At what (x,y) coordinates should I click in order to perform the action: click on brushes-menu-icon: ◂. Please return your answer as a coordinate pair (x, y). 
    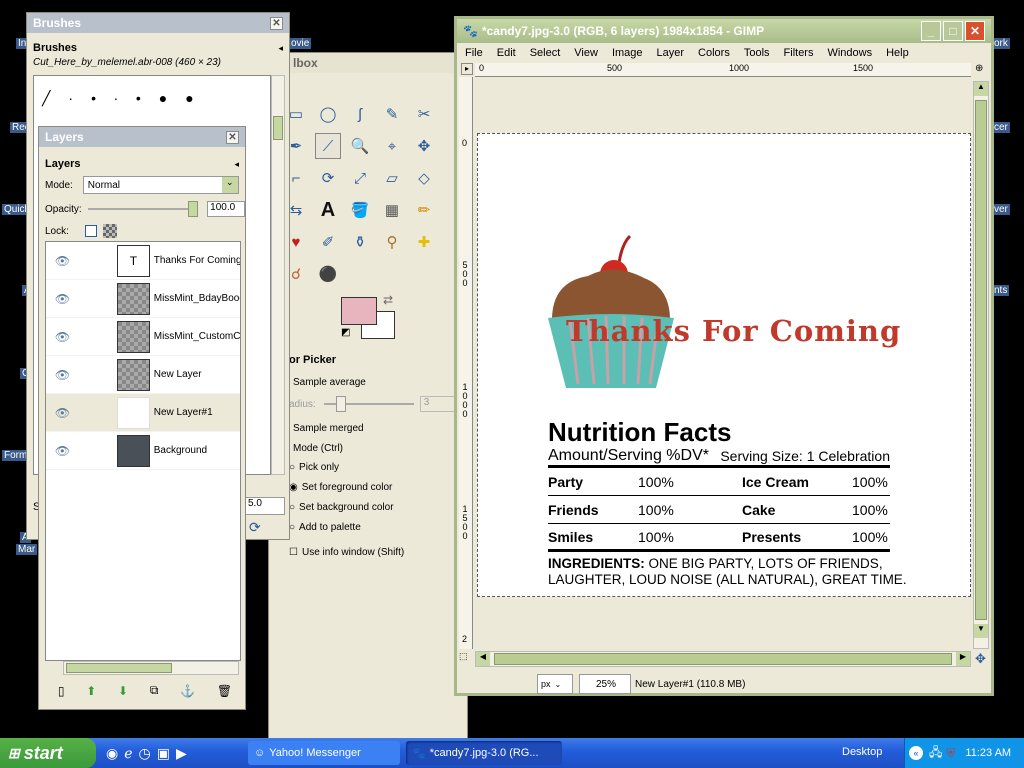
    Looking at the image, I should click on (280, 48).